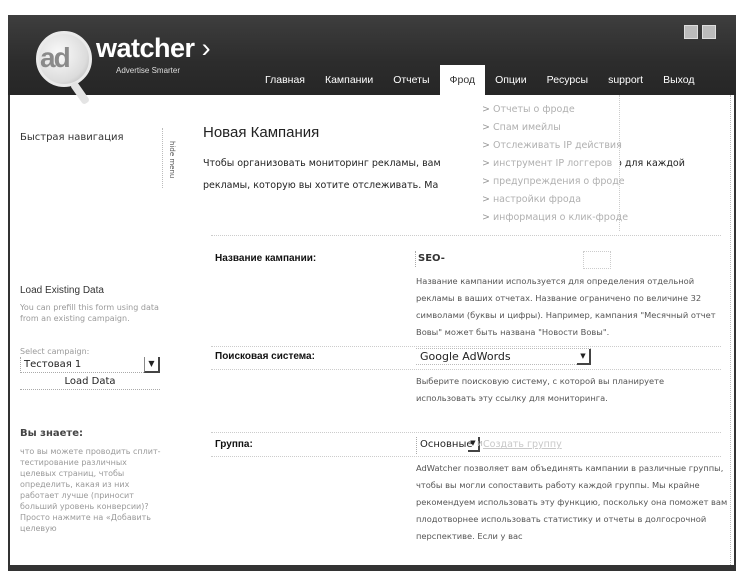 The image size is (744, 571). I want to click on search-engine-label: Поисковая система:, so click(265, 356).